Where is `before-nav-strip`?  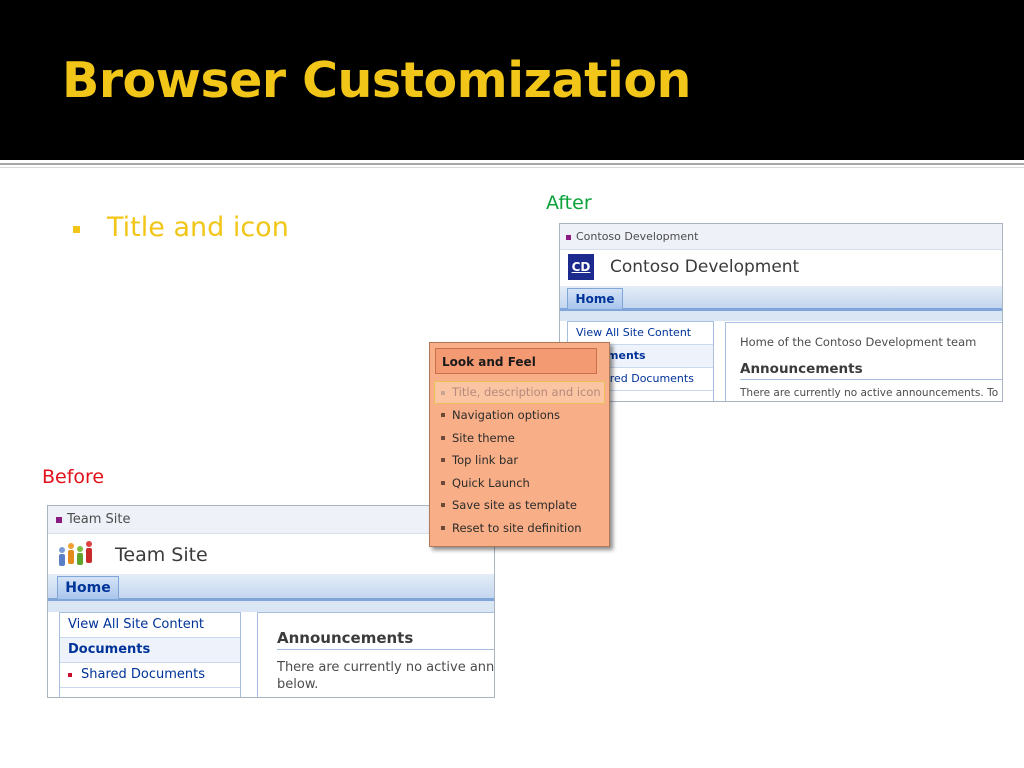
before-nav-strip is located at coordinates (271, 606).